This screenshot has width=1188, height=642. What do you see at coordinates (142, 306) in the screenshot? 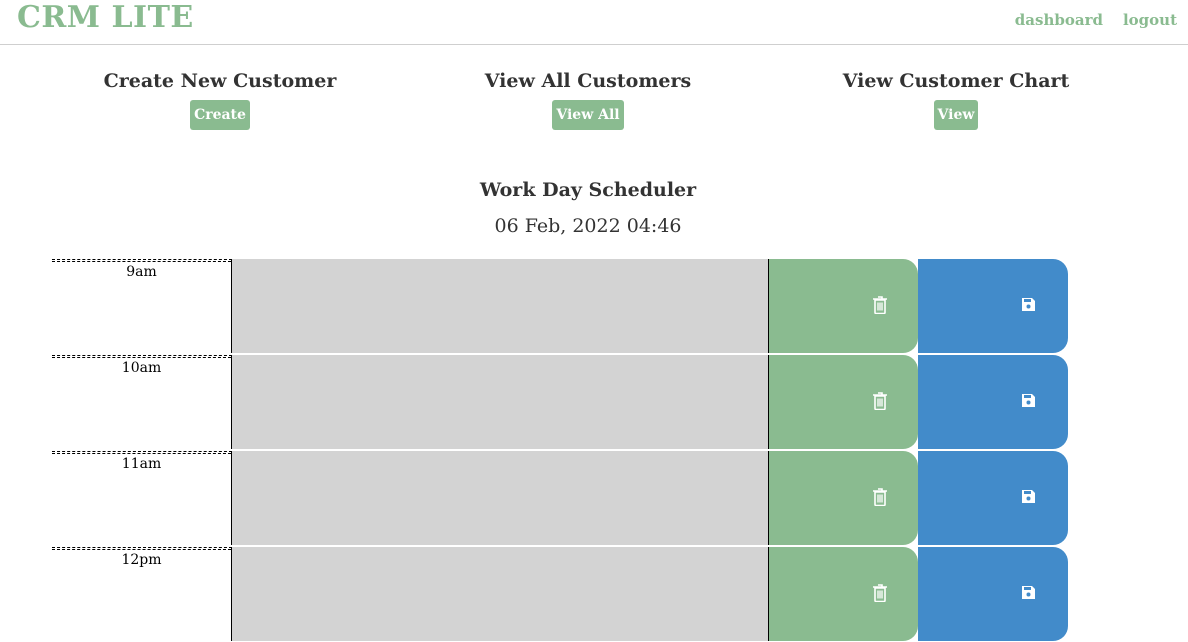
I see `hour-label: 9am` at bounding box center [142, 306].